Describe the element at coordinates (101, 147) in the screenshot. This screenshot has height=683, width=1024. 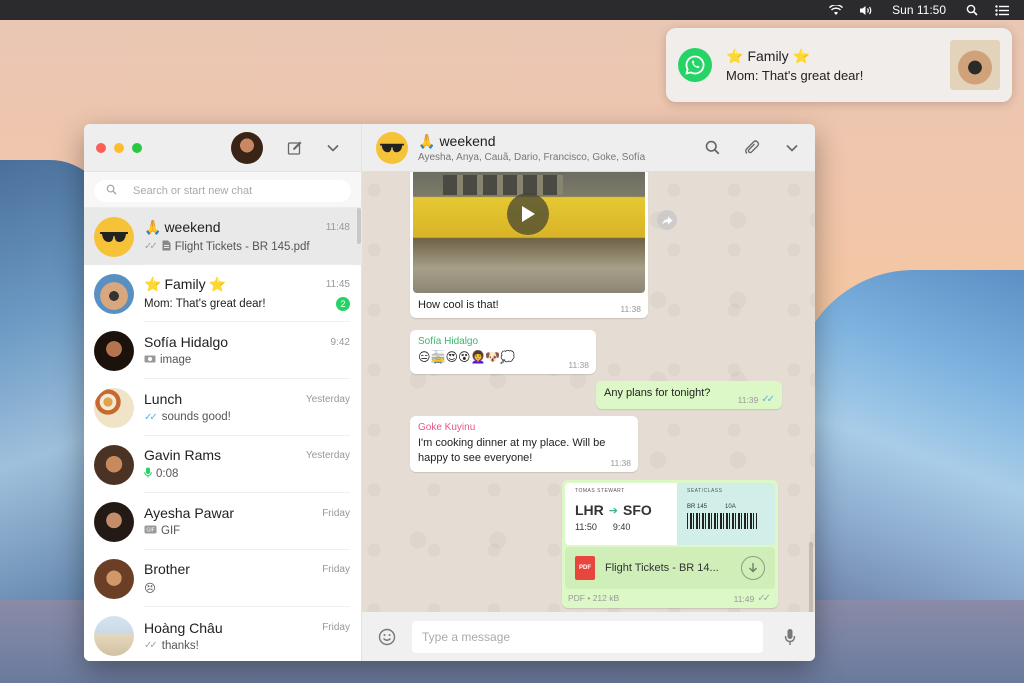
I see `close-window-button` at that location.